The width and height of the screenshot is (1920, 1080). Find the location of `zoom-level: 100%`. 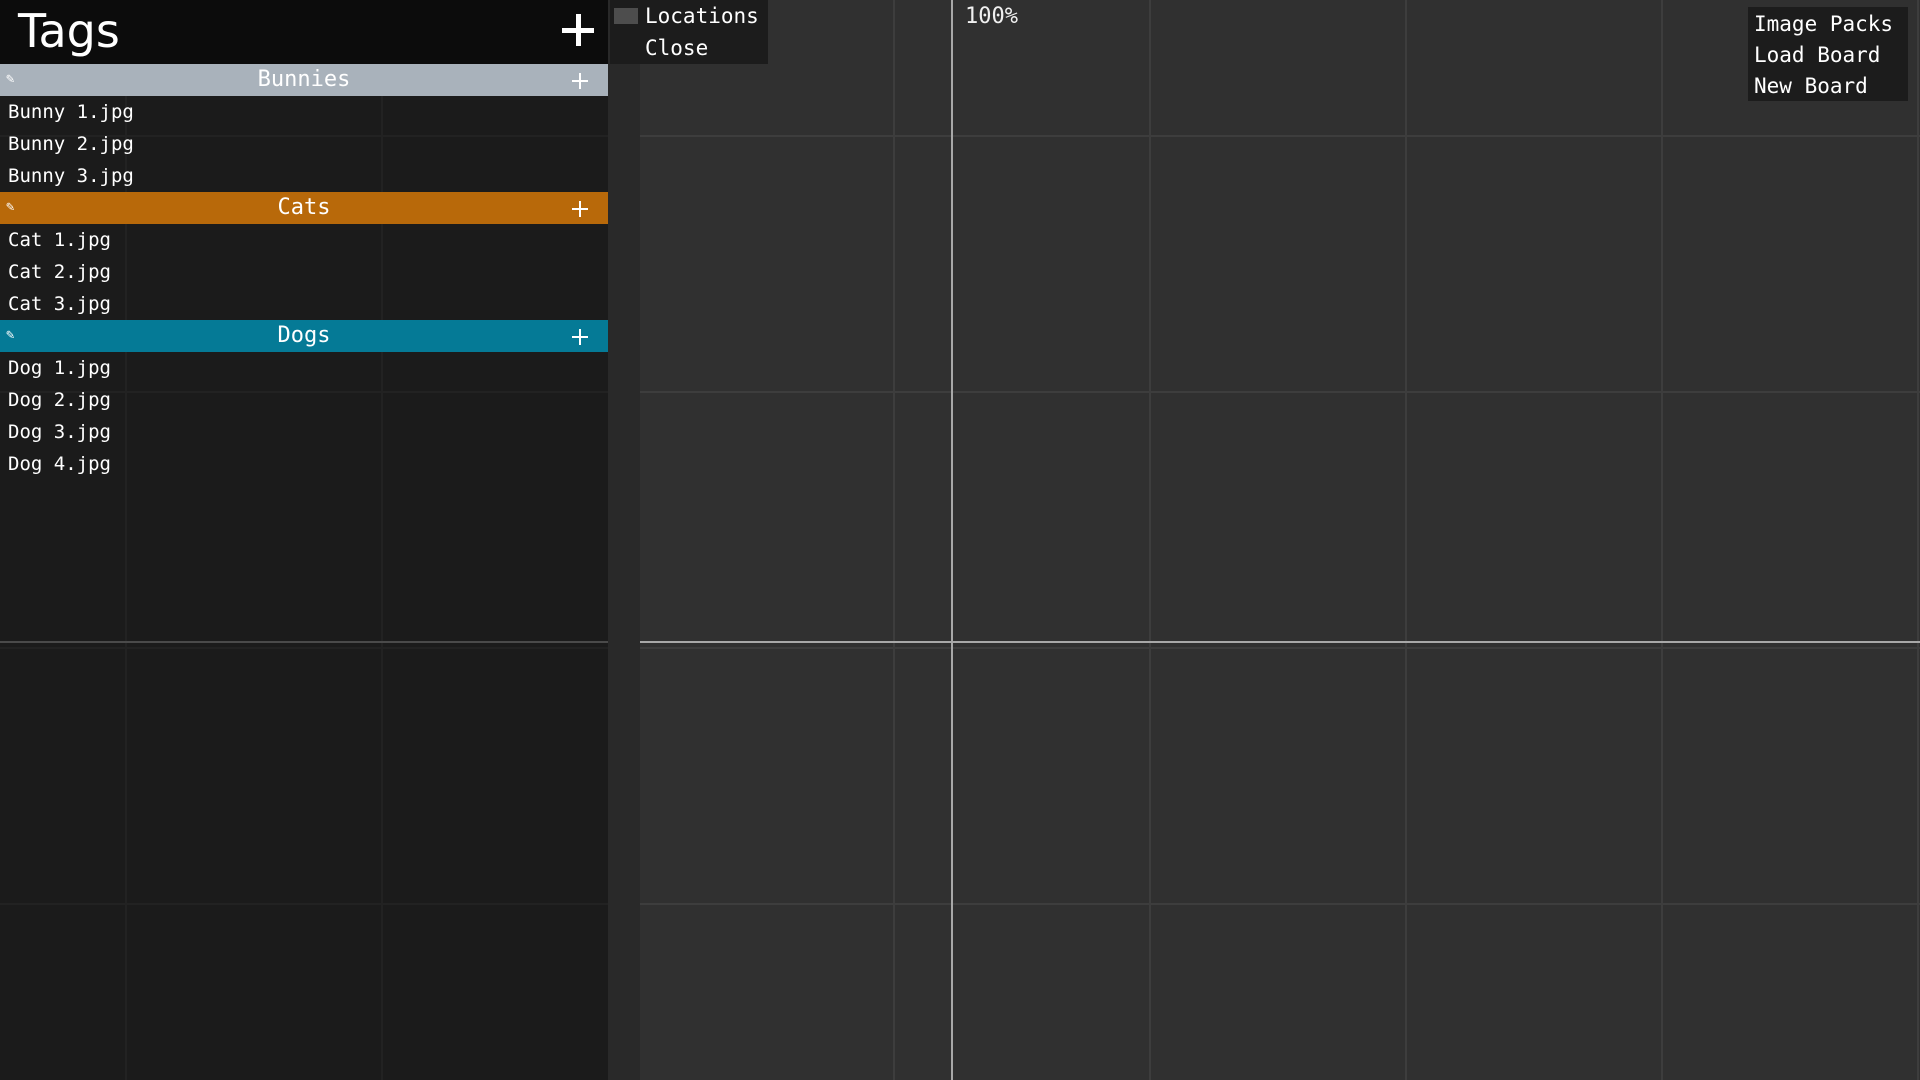

zoom-level: 100% is located at coordinates (991, 16).